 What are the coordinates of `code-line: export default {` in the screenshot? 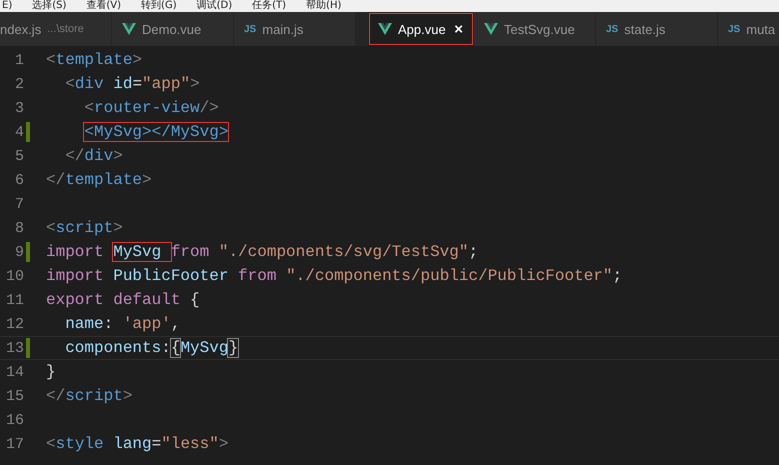 It's located at (123, 300).